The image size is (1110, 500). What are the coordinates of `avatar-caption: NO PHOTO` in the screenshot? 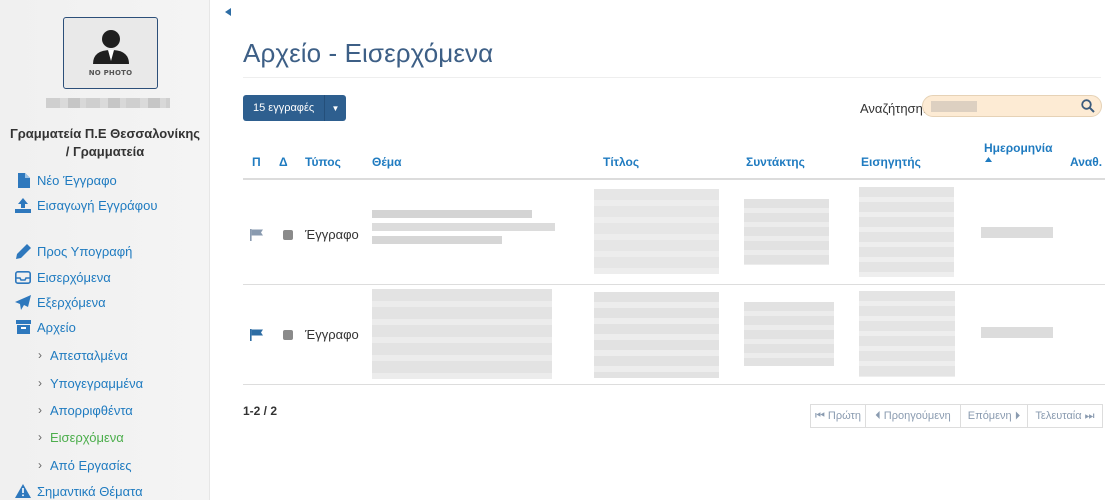 It's located at (110, 73).